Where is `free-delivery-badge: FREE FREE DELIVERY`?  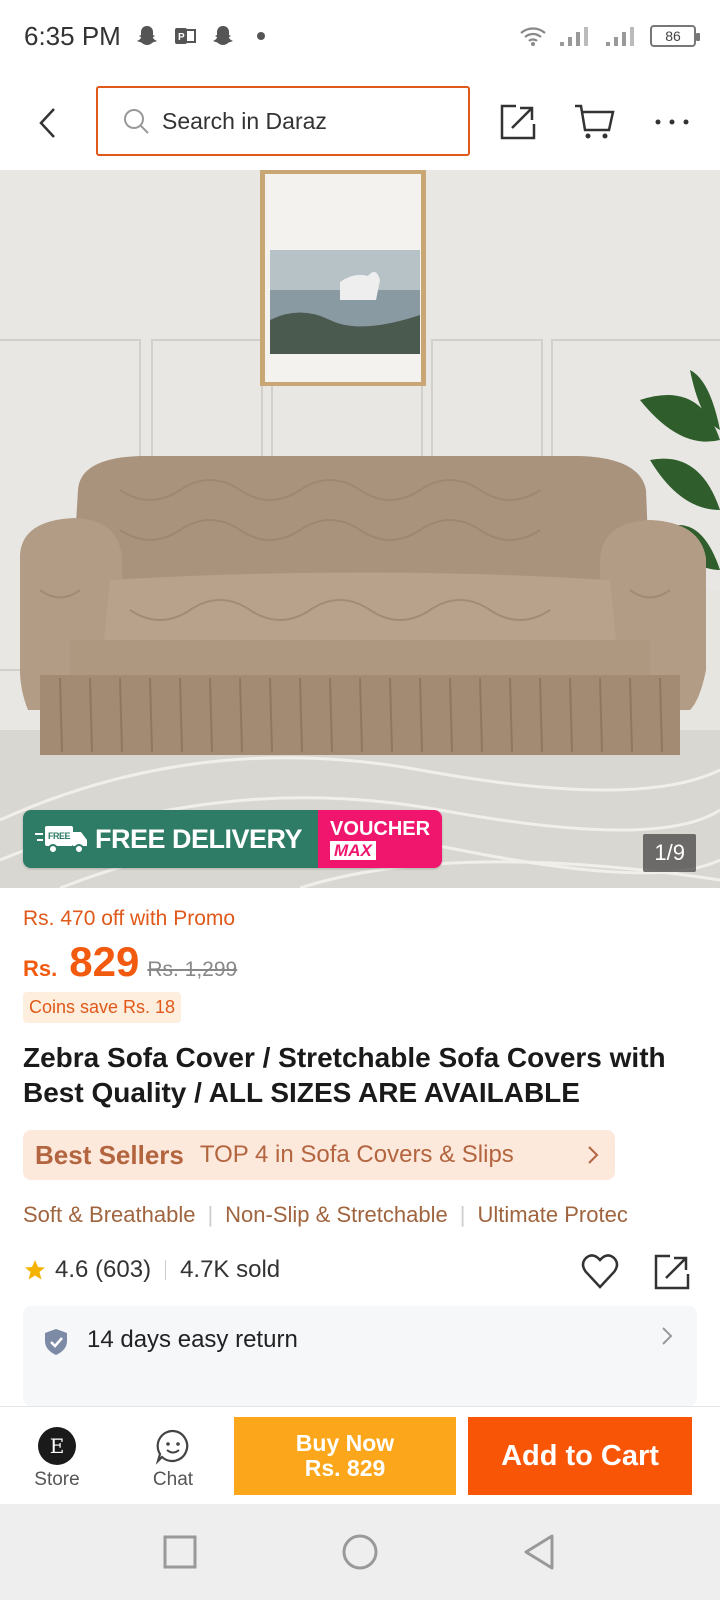
free-delivery-badge: FREE FREE DELIVERY is located at coordinates (171, 839).